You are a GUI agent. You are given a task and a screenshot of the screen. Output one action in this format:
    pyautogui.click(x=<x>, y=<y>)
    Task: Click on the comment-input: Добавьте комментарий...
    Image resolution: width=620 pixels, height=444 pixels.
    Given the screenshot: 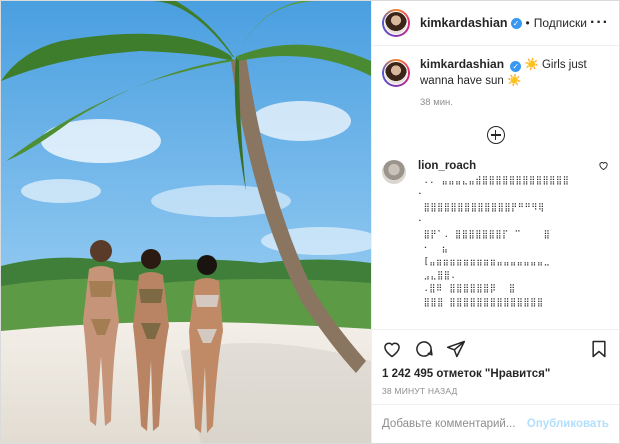 What is the action you would take?
    pyautogui.click(x=454, y=424)
    